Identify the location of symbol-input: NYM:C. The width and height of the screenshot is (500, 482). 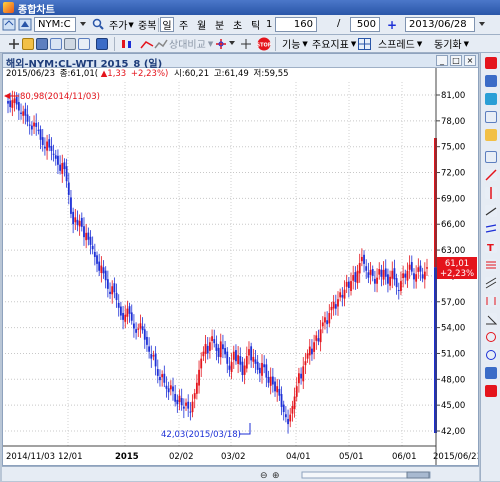
(55, 24).